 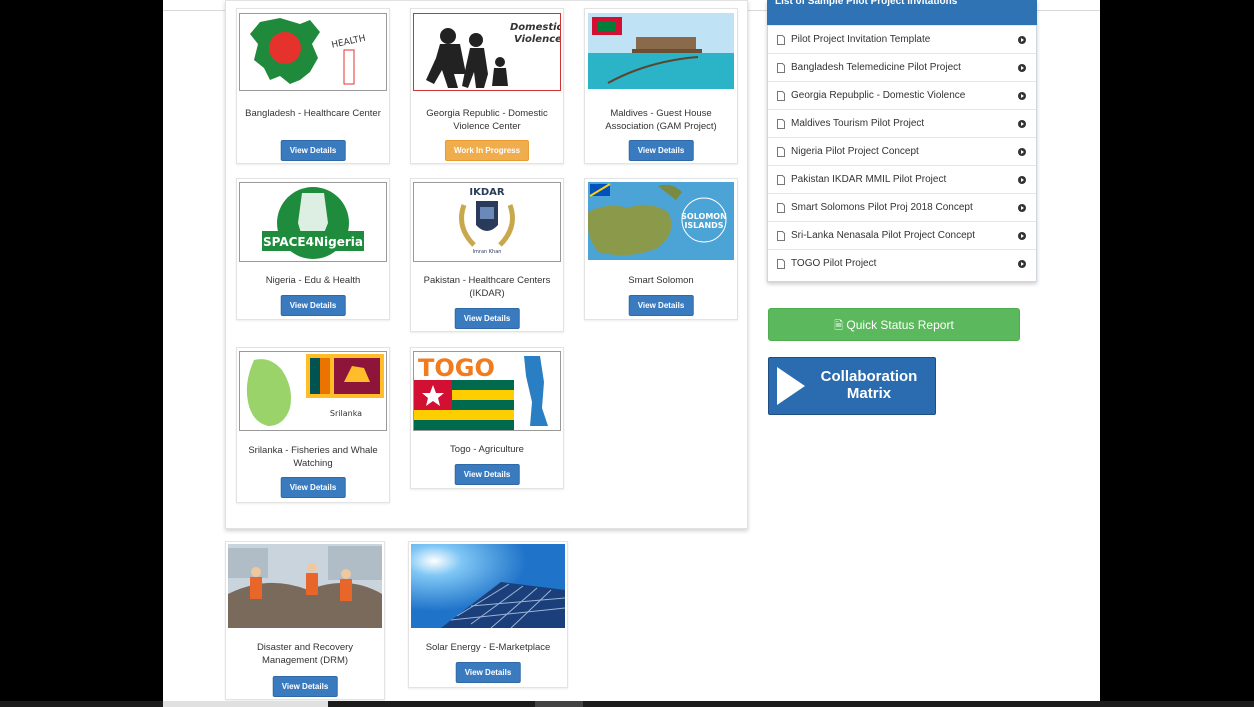 I want to click on list-item-label: Pakistan IKDAR MMIL Pilot Project, so click(x=869, y=179).